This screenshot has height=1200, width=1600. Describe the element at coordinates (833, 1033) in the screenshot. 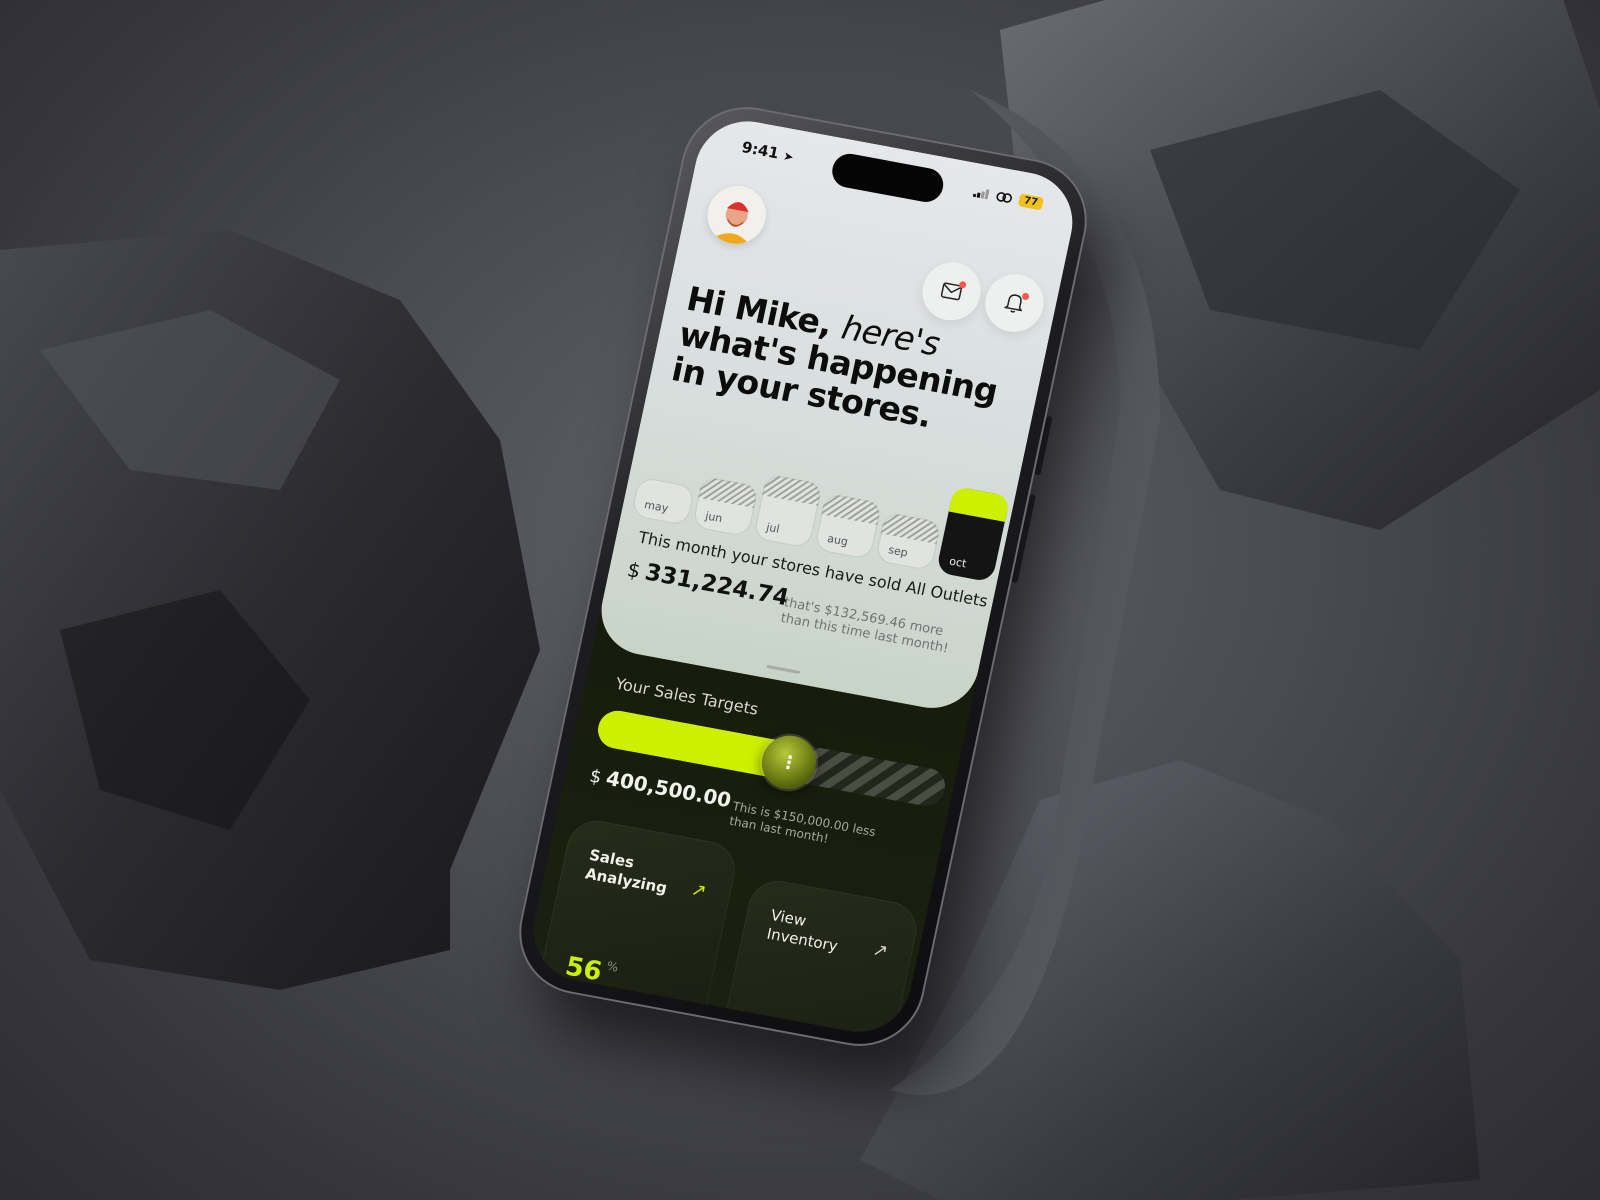

I see `metric-unit: pc` at that location.